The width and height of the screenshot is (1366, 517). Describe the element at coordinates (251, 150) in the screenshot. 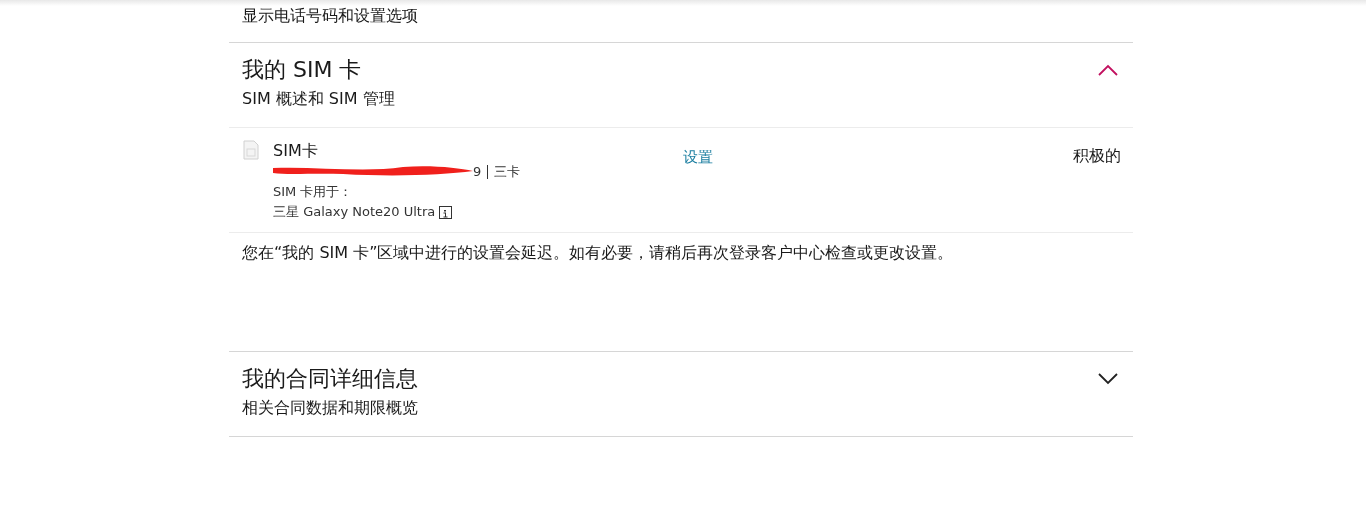

I see `sim-card-icon` at that location.